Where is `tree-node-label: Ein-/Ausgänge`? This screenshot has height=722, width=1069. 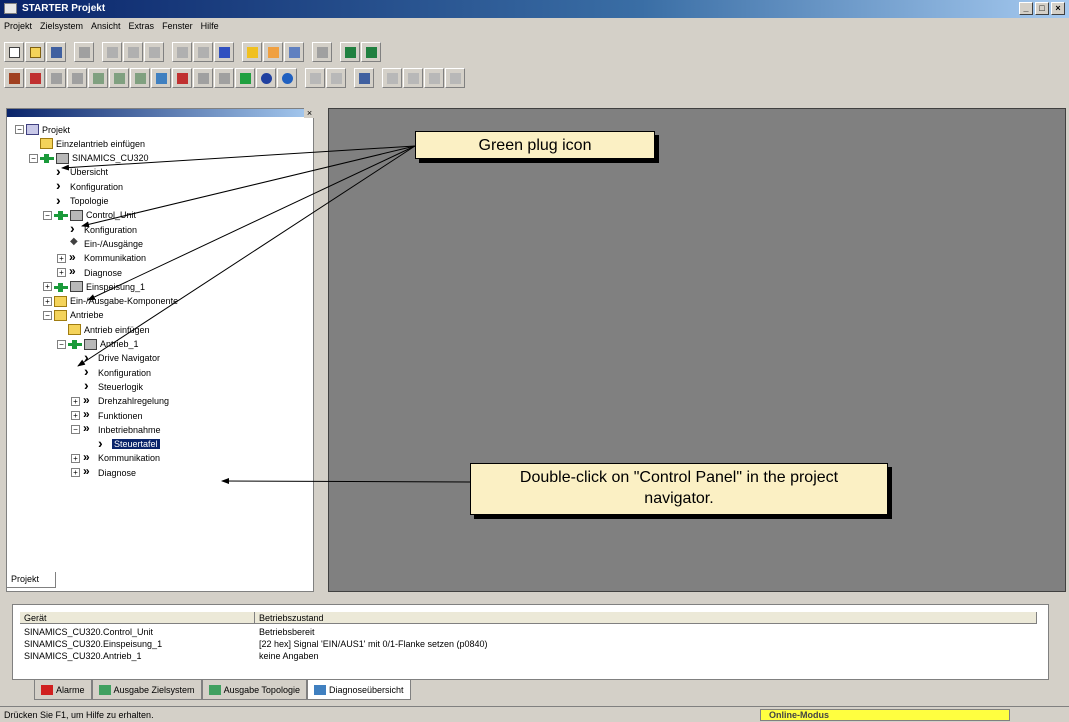 tree-node-label: Ein-/Ausgänge is located at coordinates (114, 243).